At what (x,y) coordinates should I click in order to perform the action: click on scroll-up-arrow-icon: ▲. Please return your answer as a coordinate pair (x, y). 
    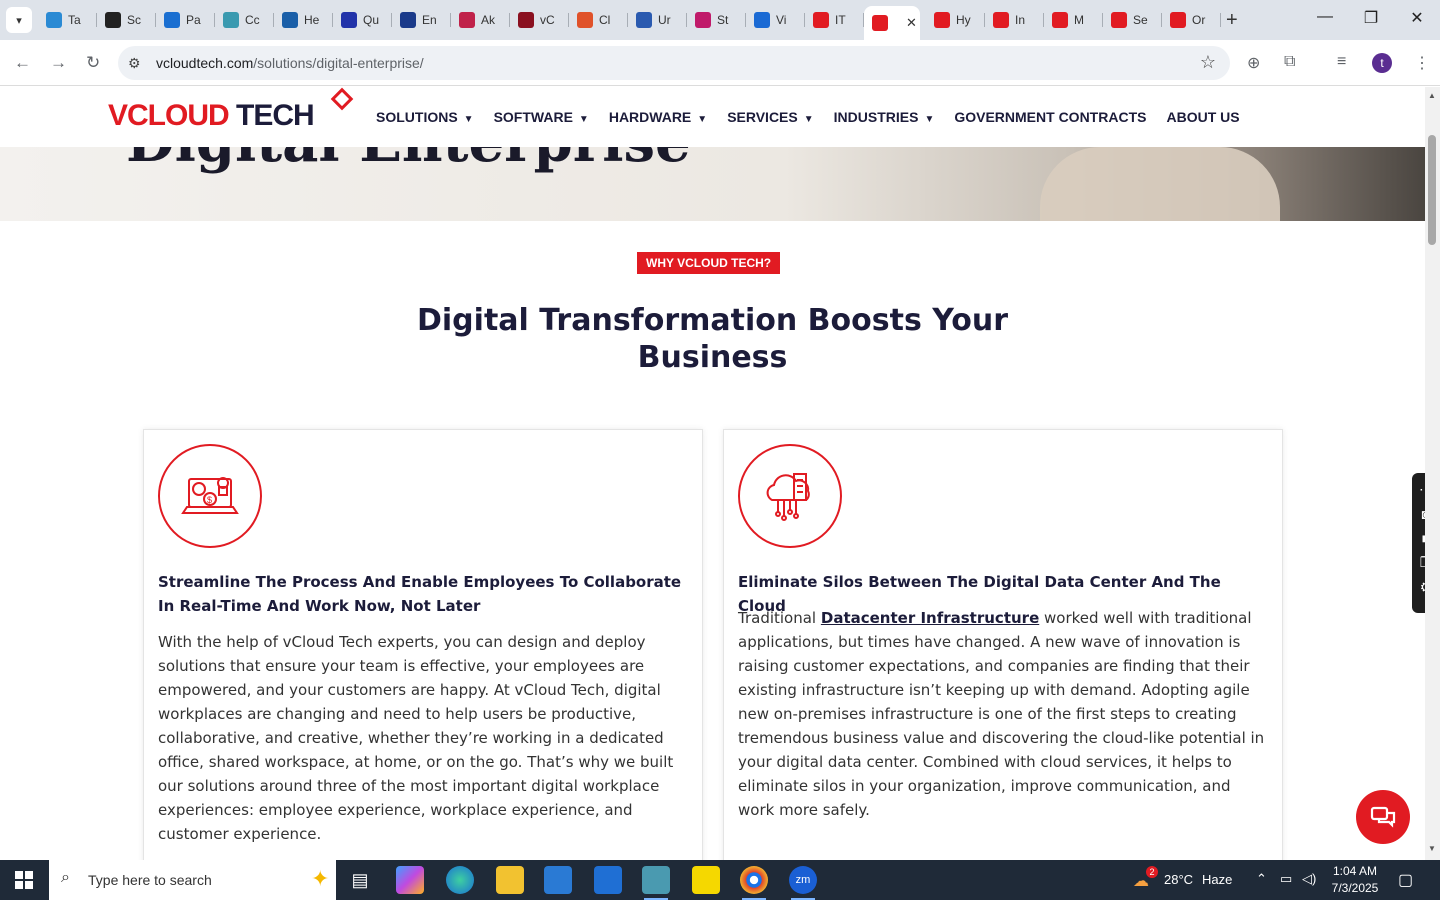
    Looking at the image, I should click on (1432, 95).